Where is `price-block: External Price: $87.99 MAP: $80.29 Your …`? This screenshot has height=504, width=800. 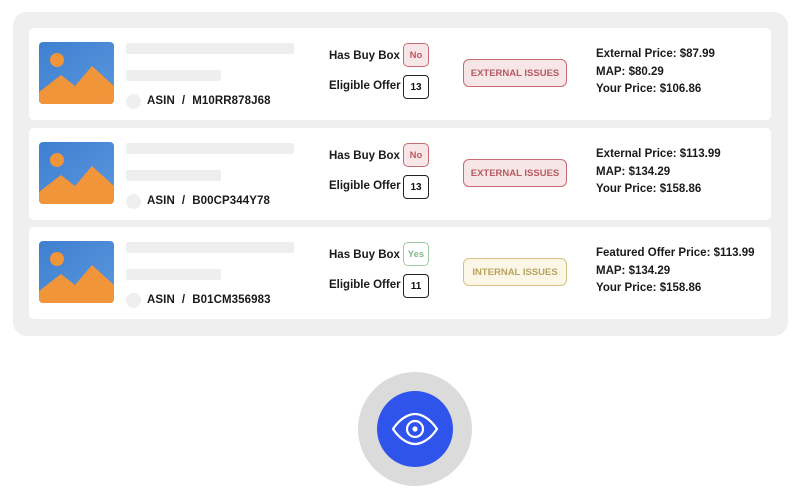 price-block: External Price: $87.99 MAP: $80.29 Your … is located at coordinates (655, 74).